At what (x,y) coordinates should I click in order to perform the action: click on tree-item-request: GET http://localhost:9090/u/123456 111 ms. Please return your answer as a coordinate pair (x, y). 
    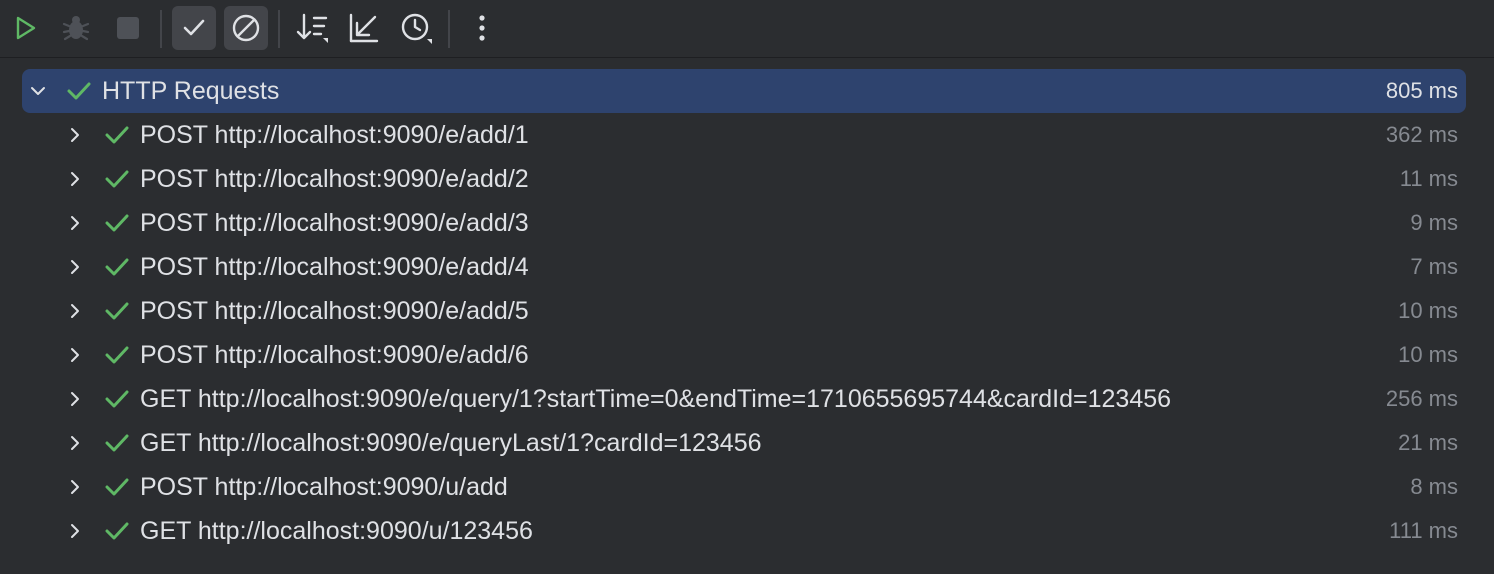
    Looking at the image, I should click on (744, 531).